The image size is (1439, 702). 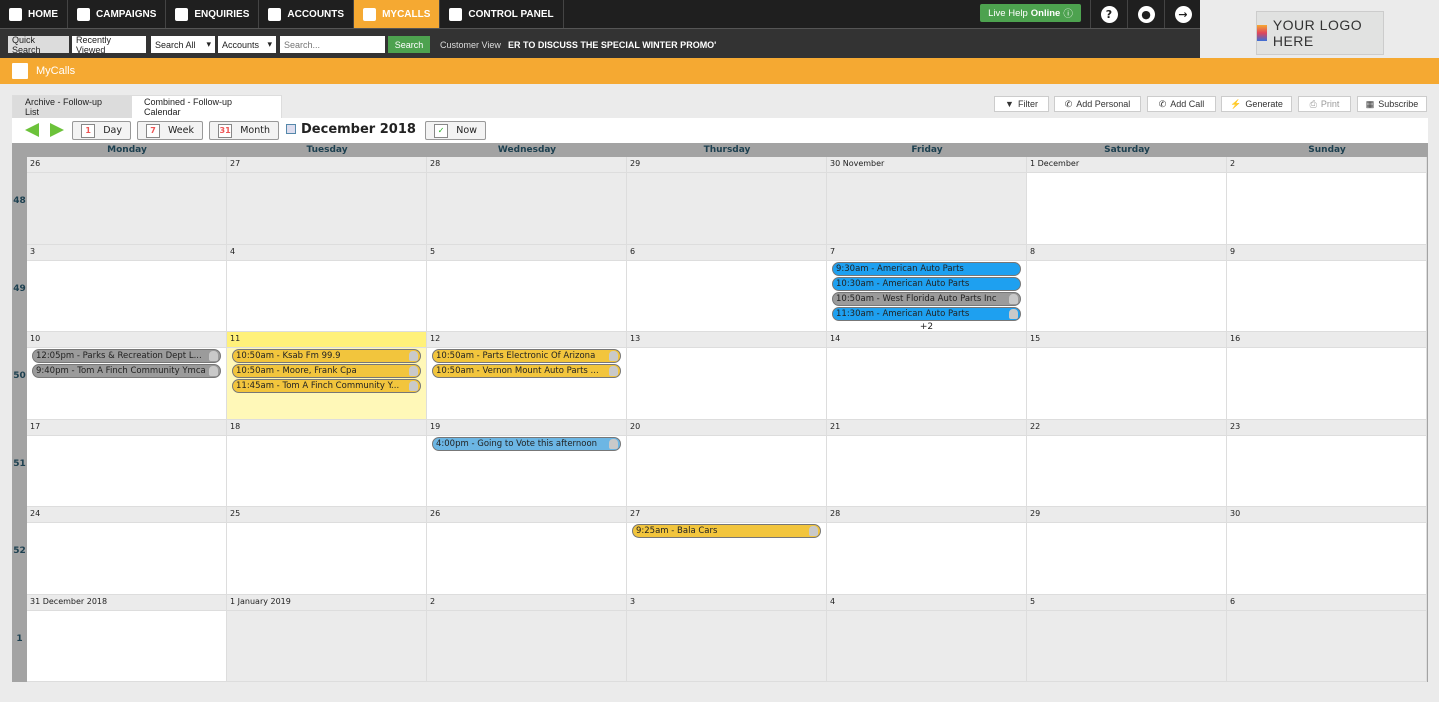 I want to click on calendar-event: 10:50am - Moore, Frank Cpa, so click(x=326, y=371).